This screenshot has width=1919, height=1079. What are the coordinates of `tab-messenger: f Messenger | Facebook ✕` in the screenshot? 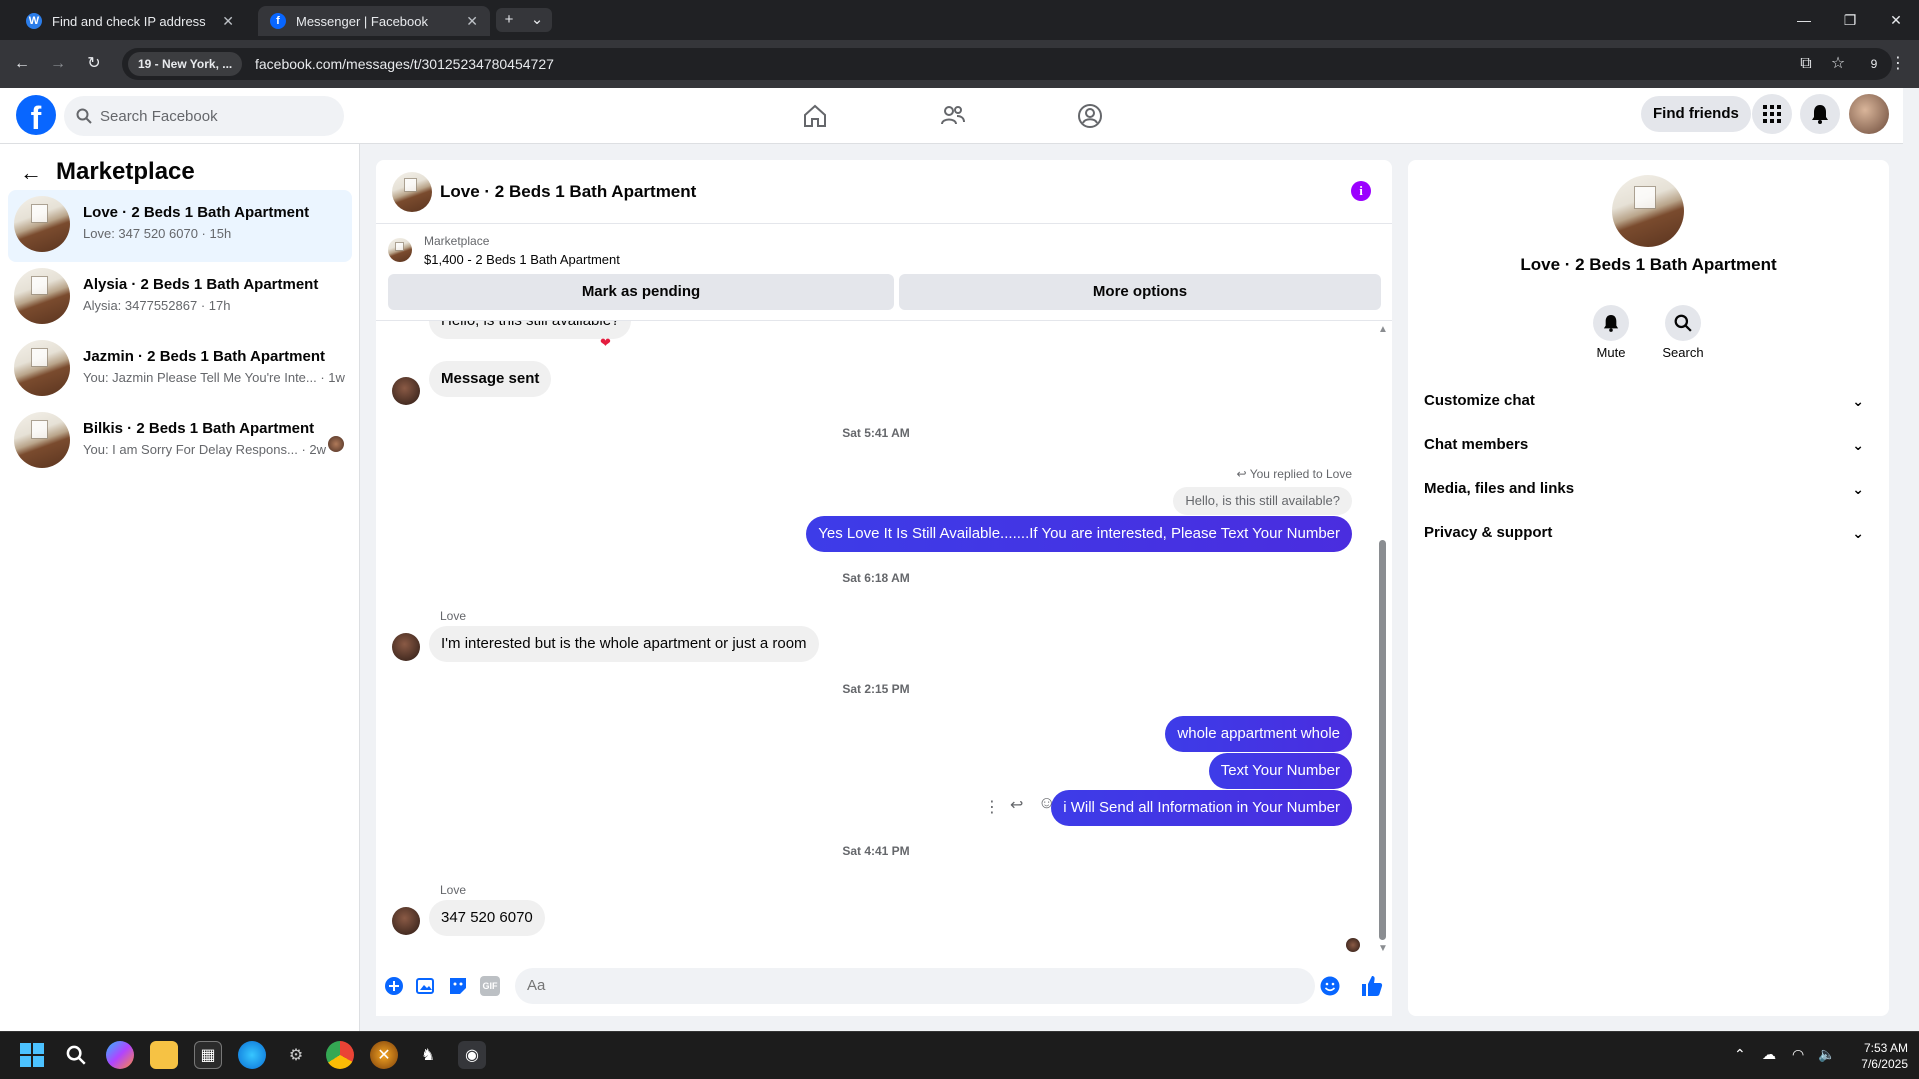 It's located at (374, 21).